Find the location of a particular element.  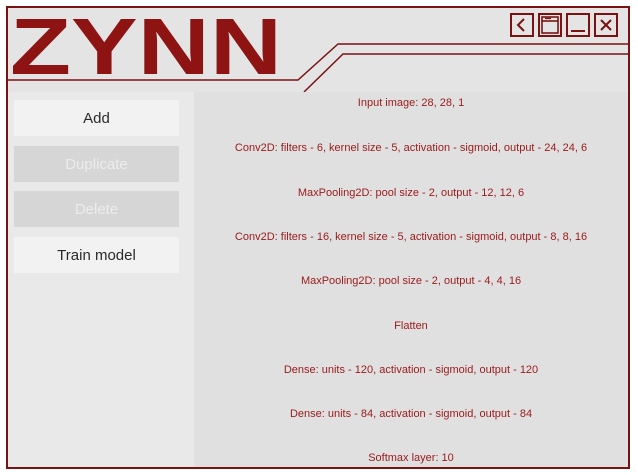

layer-item: Softmax layer: 10 is located at coordinates (411, 458).